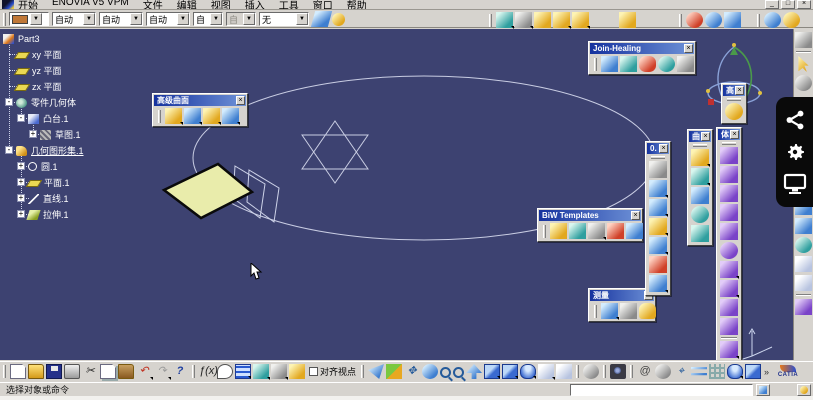 The width and height of the screenshot is (813, 400). What do you see at coordinates (126, 371) in the screenshot?
I see `paste-icon` at bounding box center [126, 371].